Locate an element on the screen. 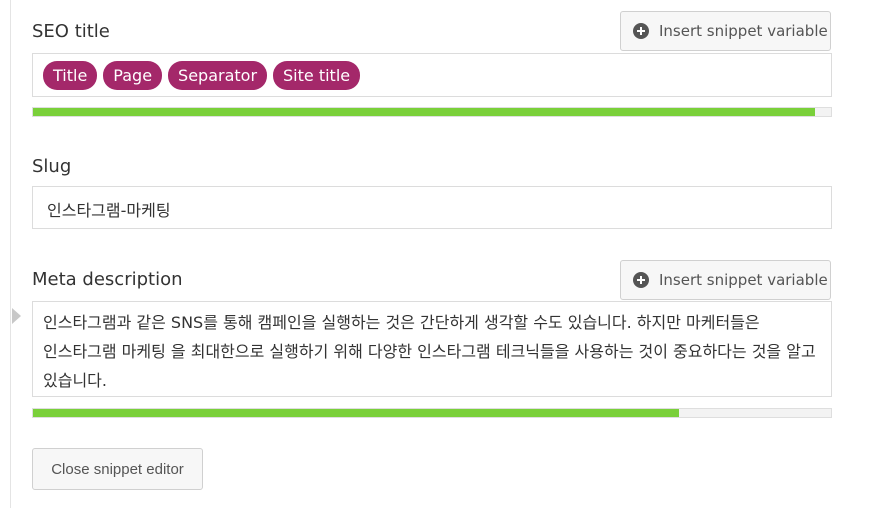  left-divider is located at coordinates (10, 254).